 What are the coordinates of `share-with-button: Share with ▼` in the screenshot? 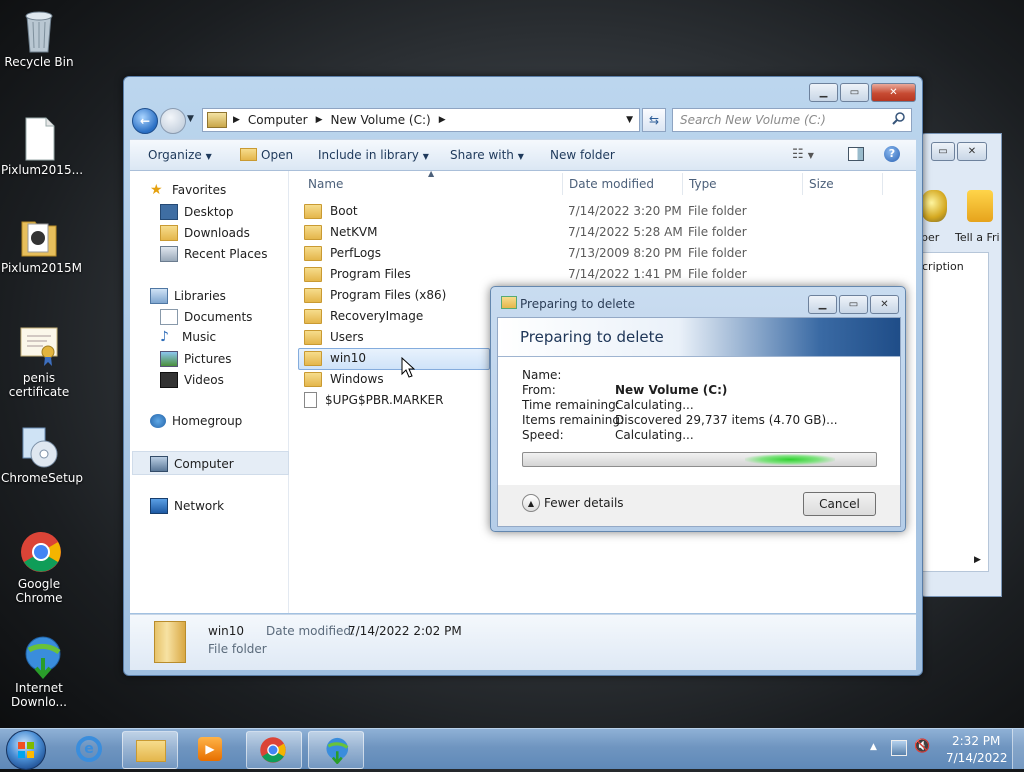 It's located at (487, 155).